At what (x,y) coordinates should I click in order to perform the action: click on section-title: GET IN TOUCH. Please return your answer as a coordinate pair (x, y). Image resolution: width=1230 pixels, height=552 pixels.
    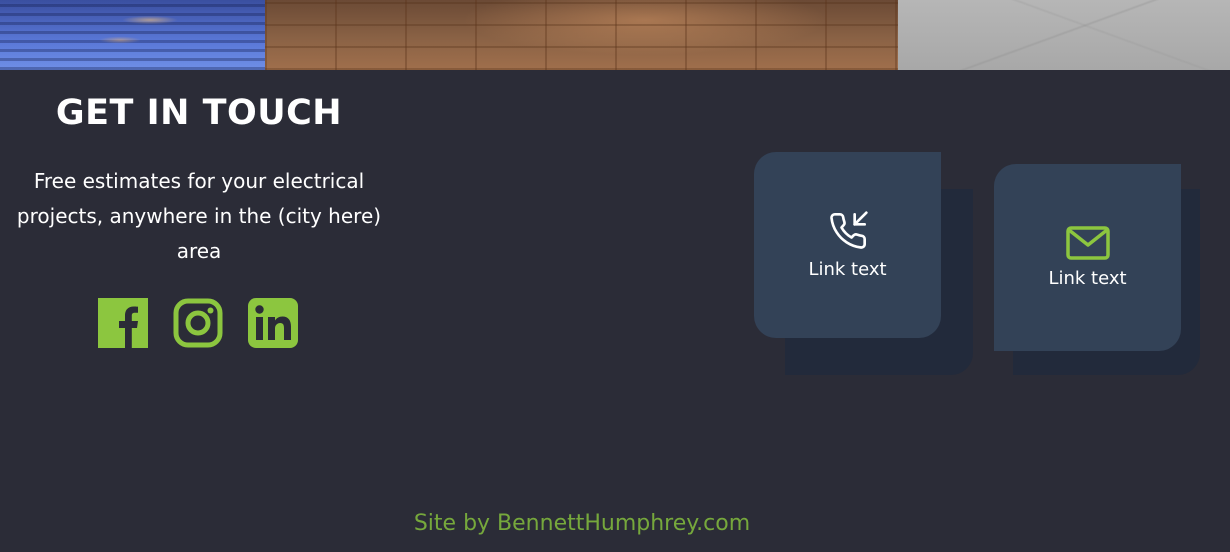
    Looking at the image, I should click on (199, 113).